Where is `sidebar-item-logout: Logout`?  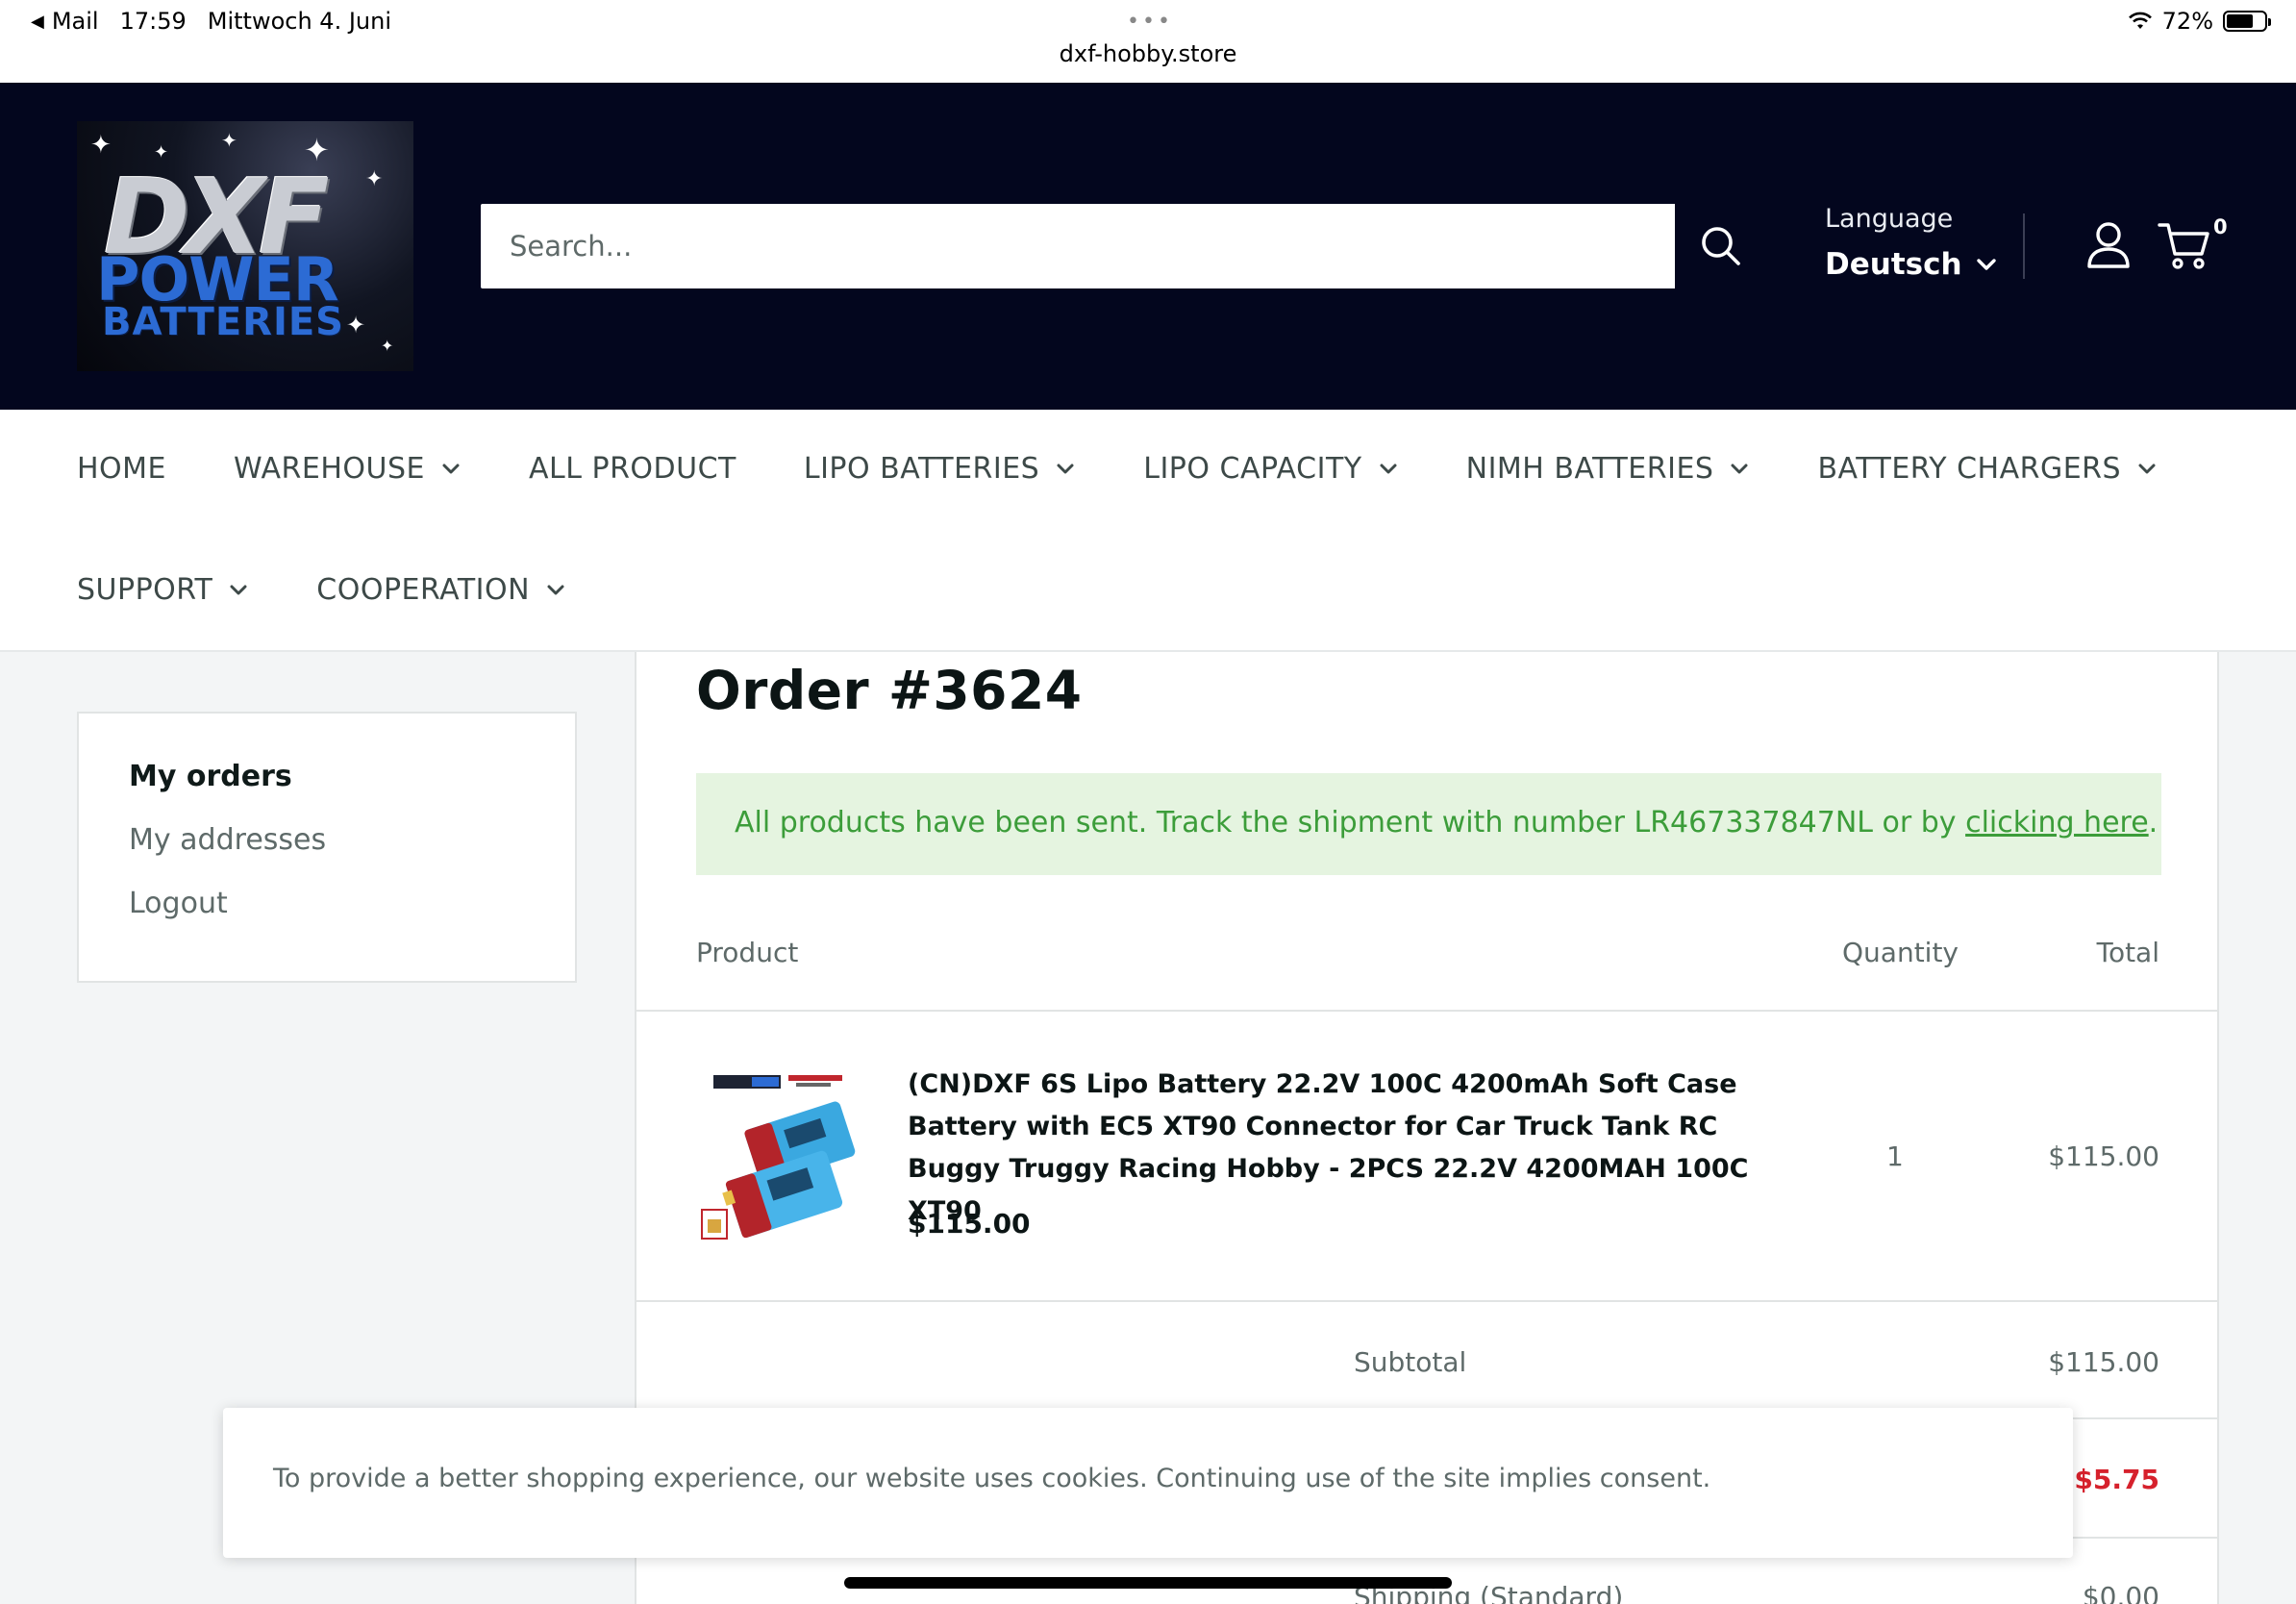 sidebar-item-logout: Logout is located at coordinates (352, 904).